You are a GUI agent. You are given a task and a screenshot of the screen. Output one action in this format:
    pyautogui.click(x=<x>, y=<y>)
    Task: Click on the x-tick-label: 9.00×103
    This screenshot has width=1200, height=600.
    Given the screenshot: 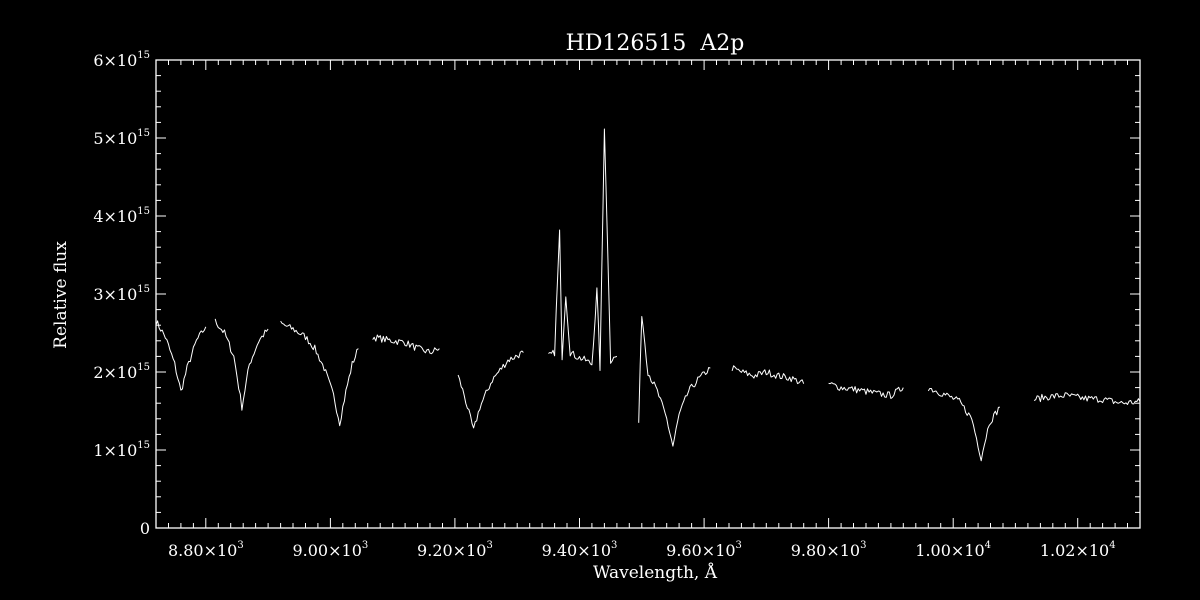 What is the action you would take?
    pyautogui.click(x=330, y=550)
    